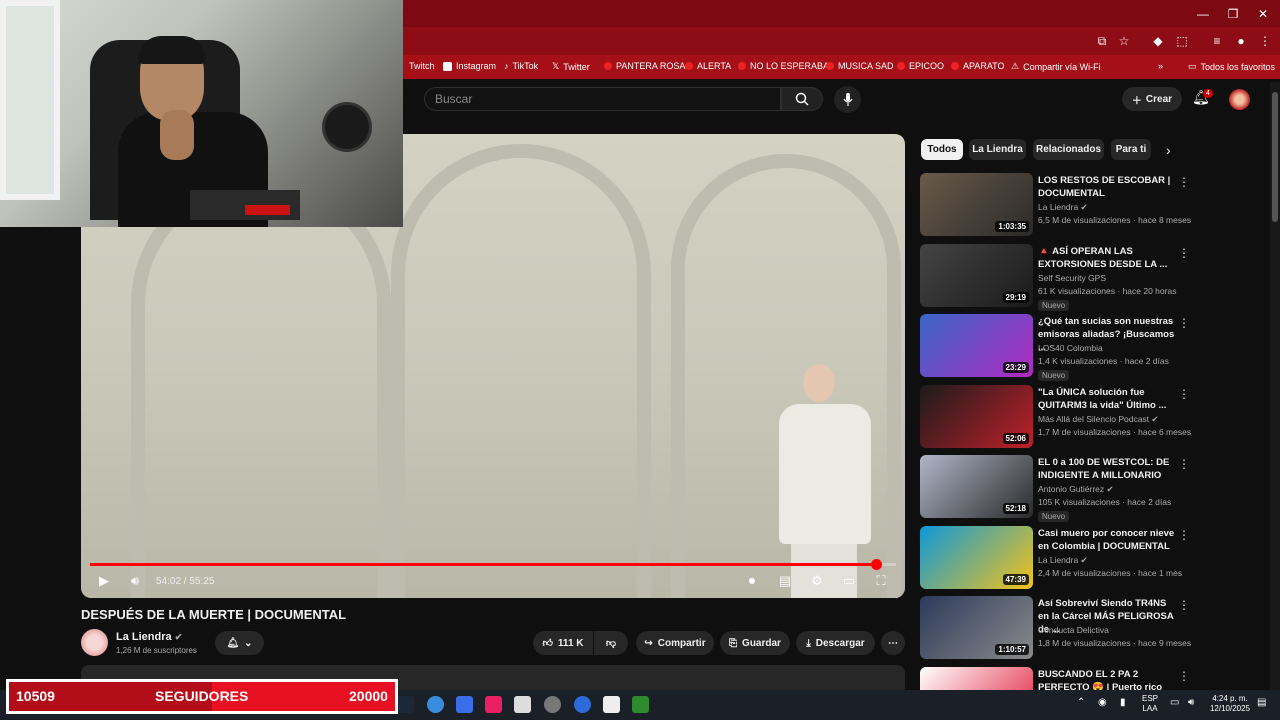  I want to click on bookmark-no-lo-esperaba: NO LO ESPERABA, so click(783, 66).